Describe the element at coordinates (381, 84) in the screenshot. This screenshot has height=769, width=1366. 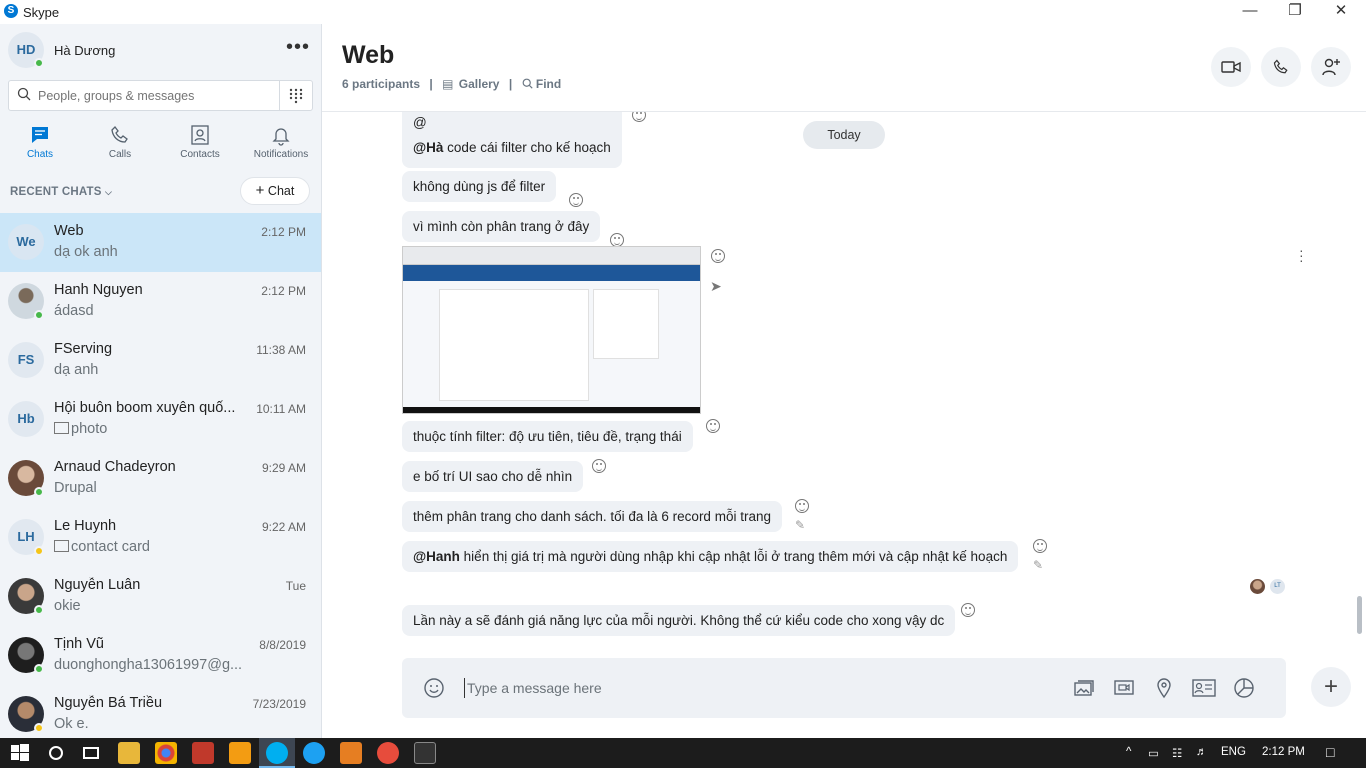
I see `participants-link: 6 participants` at that location.